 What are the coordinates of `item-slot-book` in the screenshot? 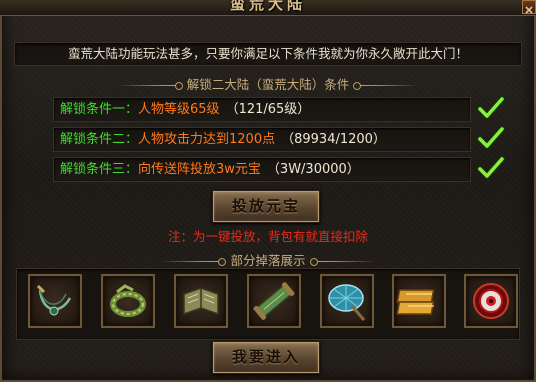 It's located at (201, 301).